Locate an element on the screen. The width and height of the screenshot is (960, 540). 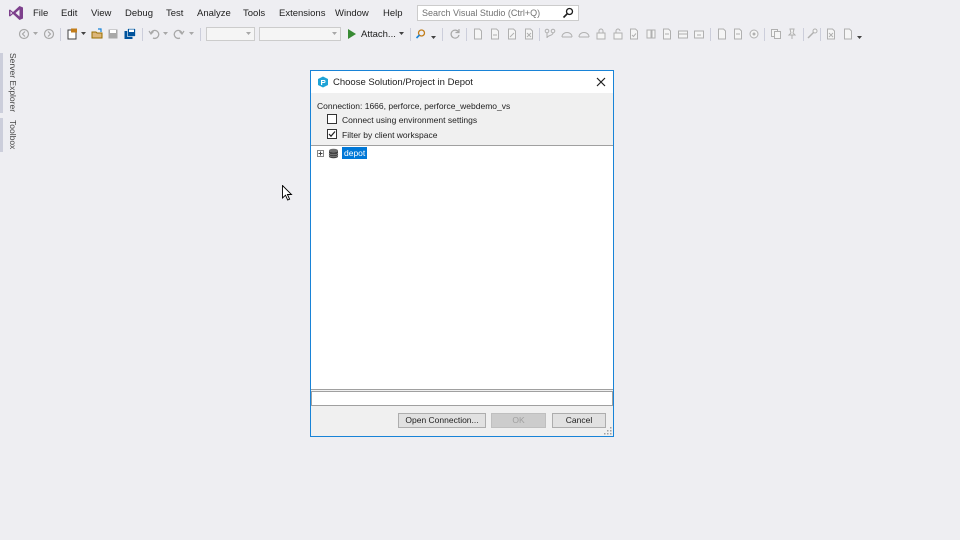
menu-window: Window is located at coordinates (352, 13).